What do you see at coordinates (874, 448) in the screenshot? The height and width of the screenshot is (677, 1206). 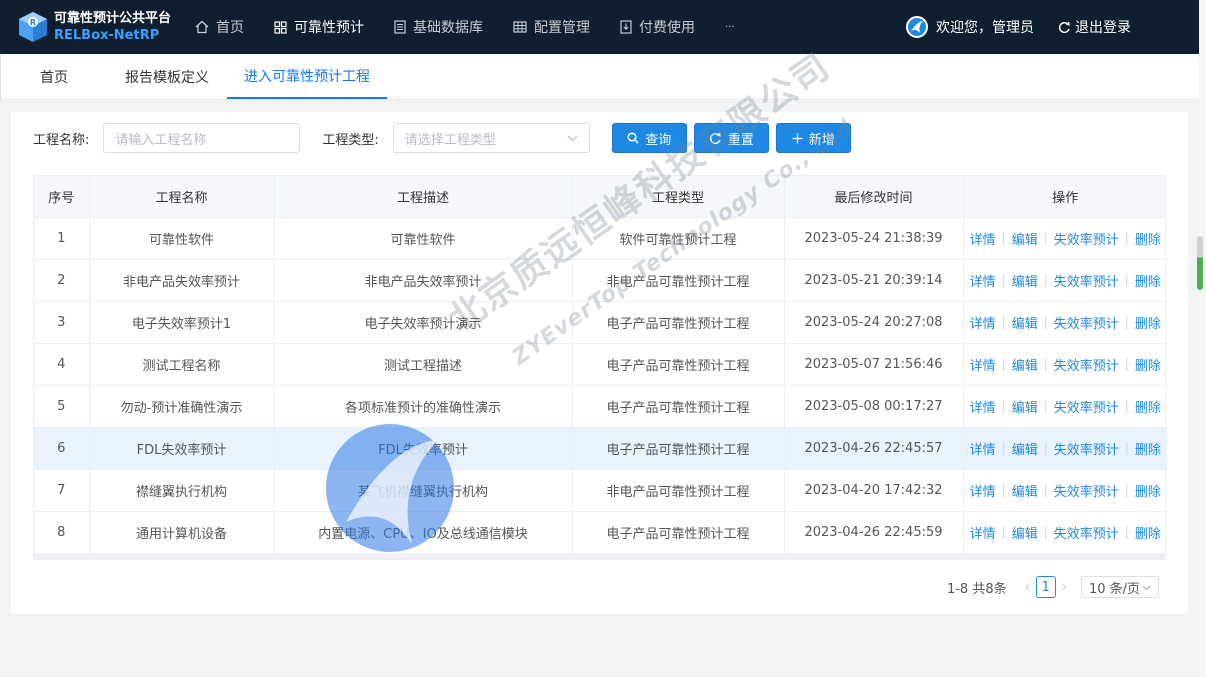 I see `cell-time: 2023-04-26 22:45:57` at bounding box center [874, 448].